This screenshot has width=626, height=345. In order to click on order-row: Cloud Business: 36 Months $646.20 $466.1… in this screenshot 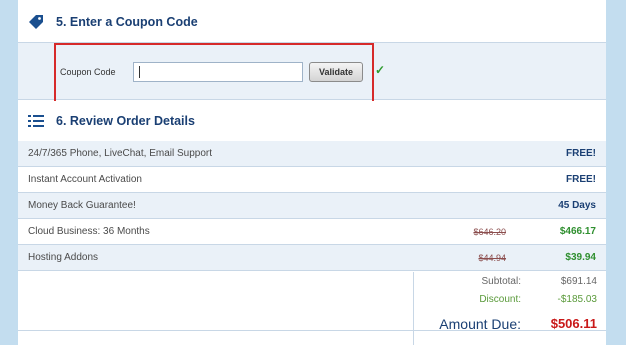, I will do `click(312, 232)`.